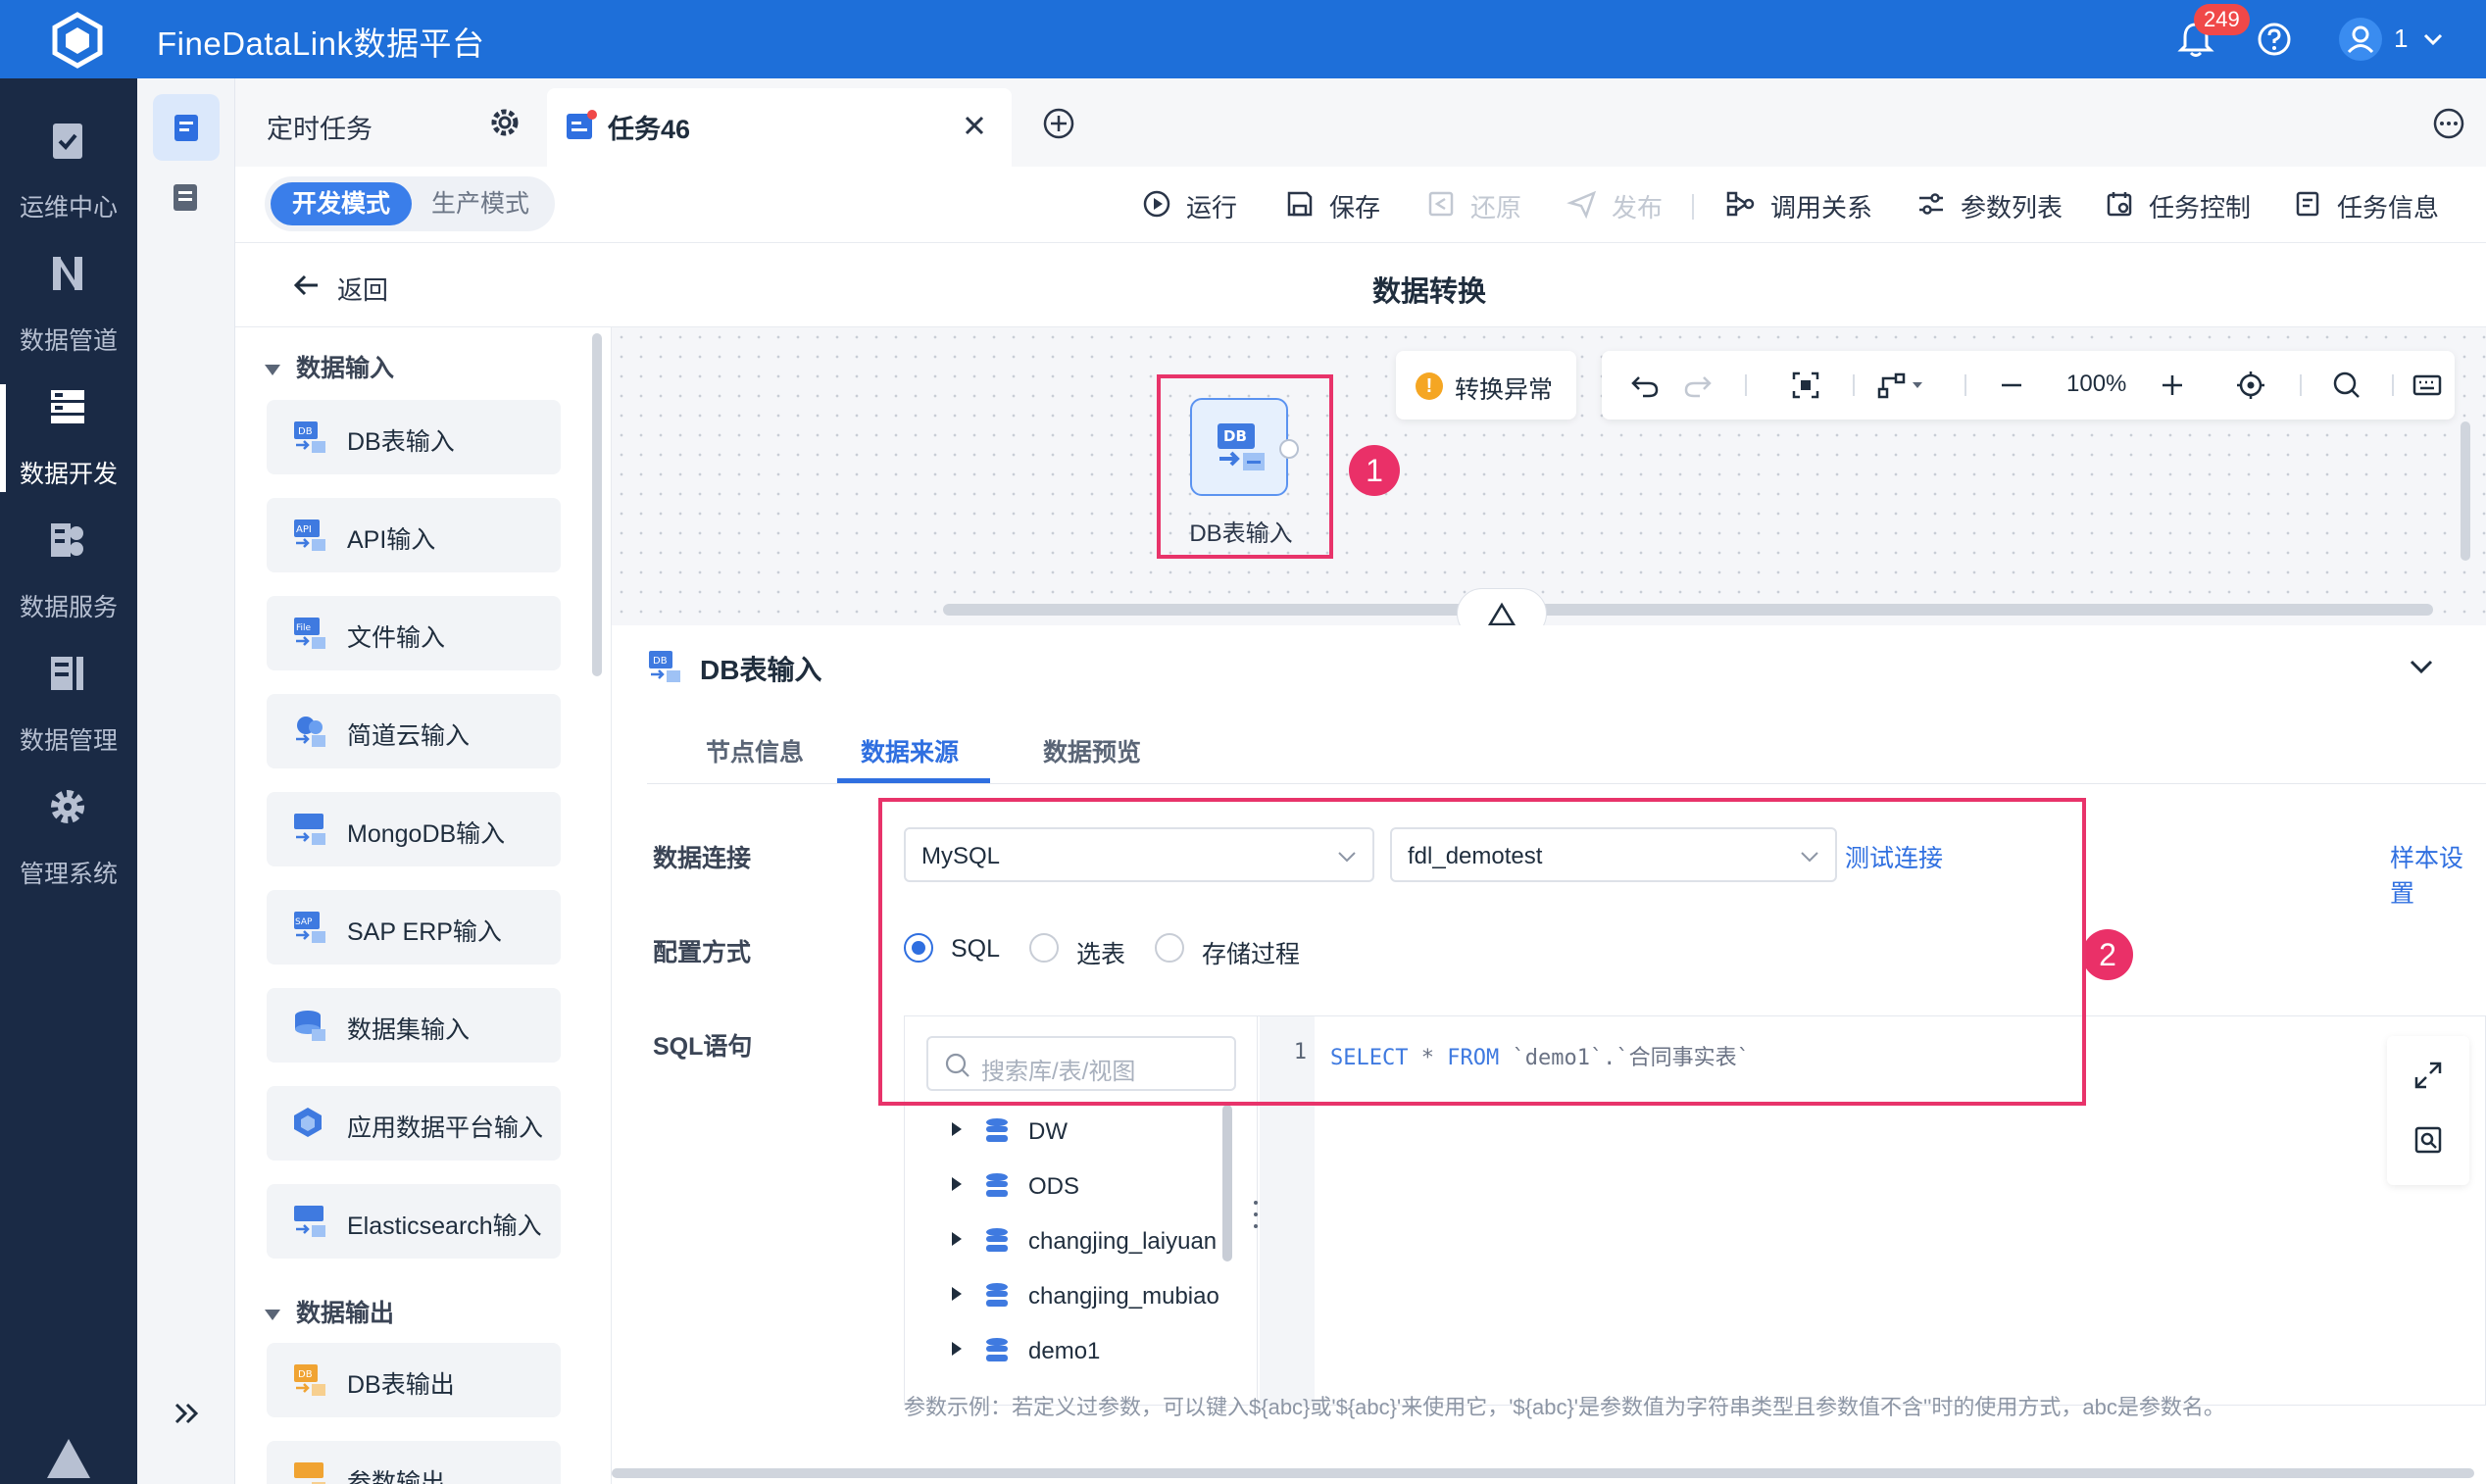 Image resolution: width=2486 pixels, height=1484 pixels. I want to click on component-db-output: DB DB表输出, so click(414, 1380).